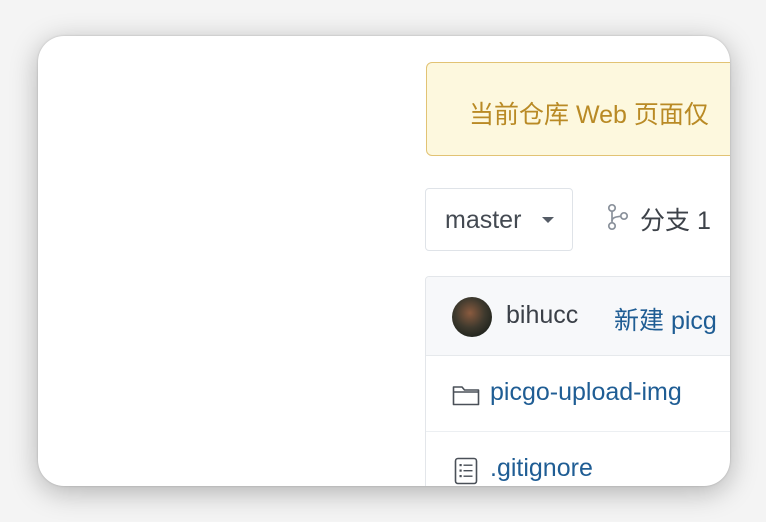 The width and height of the screenshot is (766, 522). Describe the element at coordinates (542, 315) in the screenshot. I see `commit-author: bihucc` at that location.